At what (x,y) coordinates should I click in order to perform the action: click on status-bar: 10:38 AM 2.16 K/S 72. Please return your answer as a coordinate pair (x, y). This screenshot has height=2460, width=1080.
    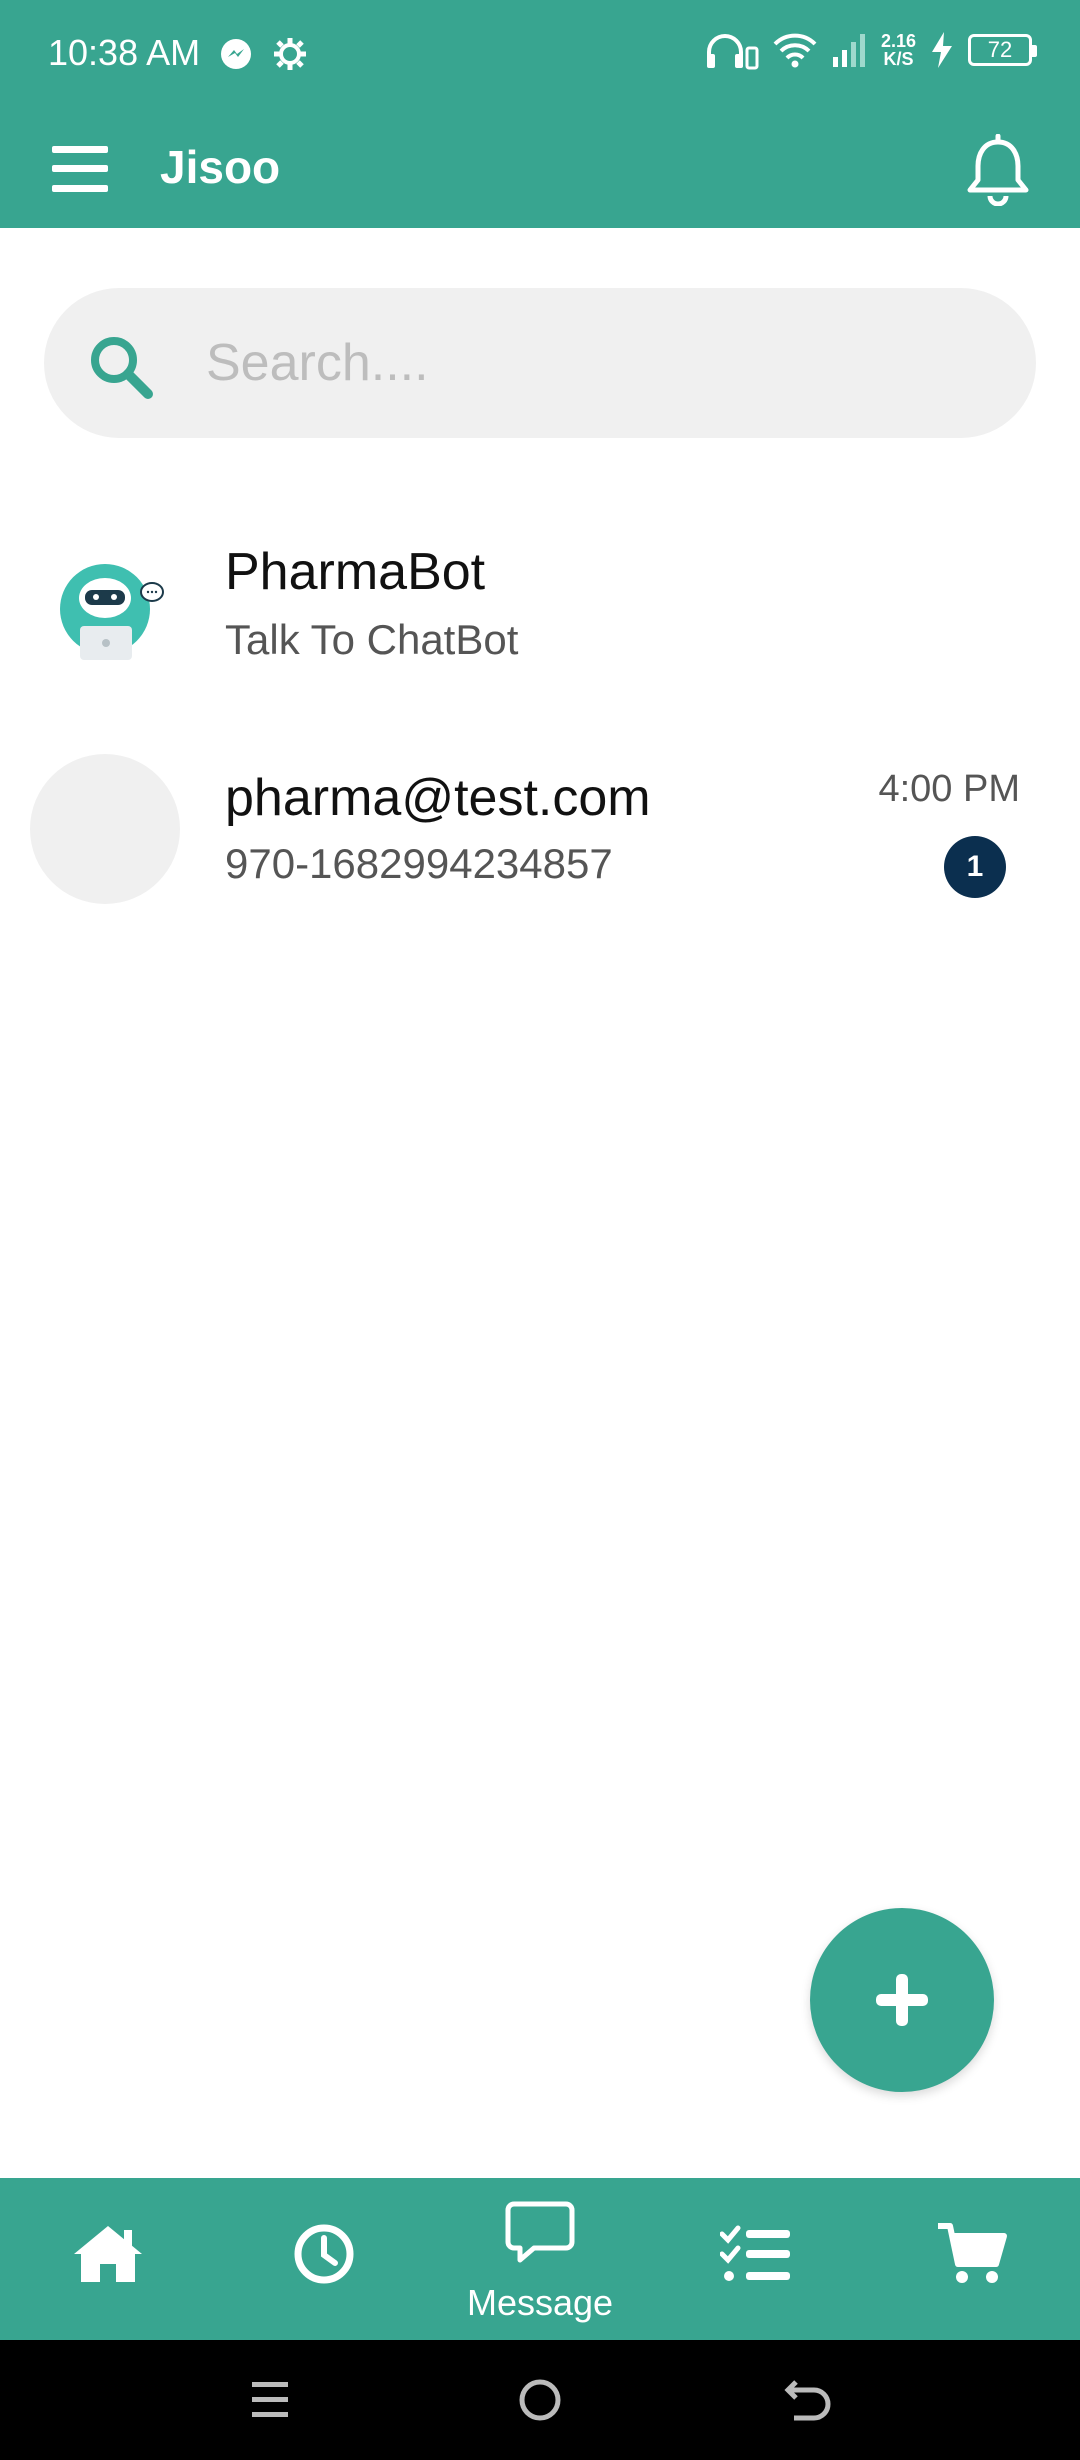
    Looking at the image, I should click on (540, 55).